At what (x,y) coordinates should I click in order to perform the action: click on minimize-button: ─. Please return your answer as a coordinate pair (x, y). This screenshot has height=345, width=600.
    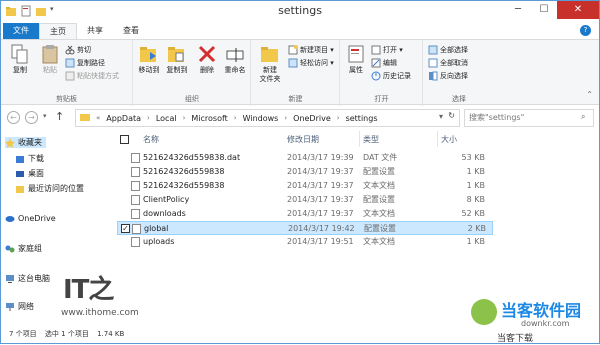
    Looking at the image, I should click on (518, 10).